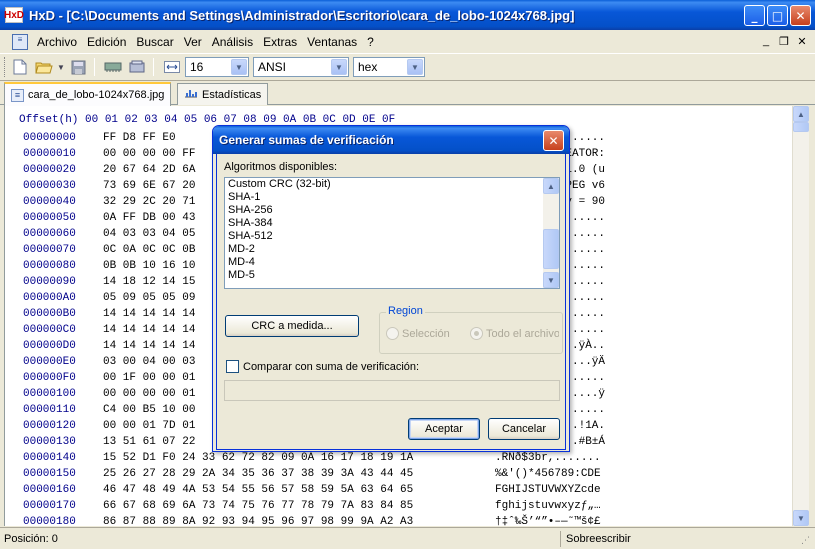 The height and width of the screenshot is (549, 815). What do you see at coordinates (548, 490) in the screenshot?
I see `hex-ascii: FGHIJSTUVWXYZcde` at bounding box center [548, 490].